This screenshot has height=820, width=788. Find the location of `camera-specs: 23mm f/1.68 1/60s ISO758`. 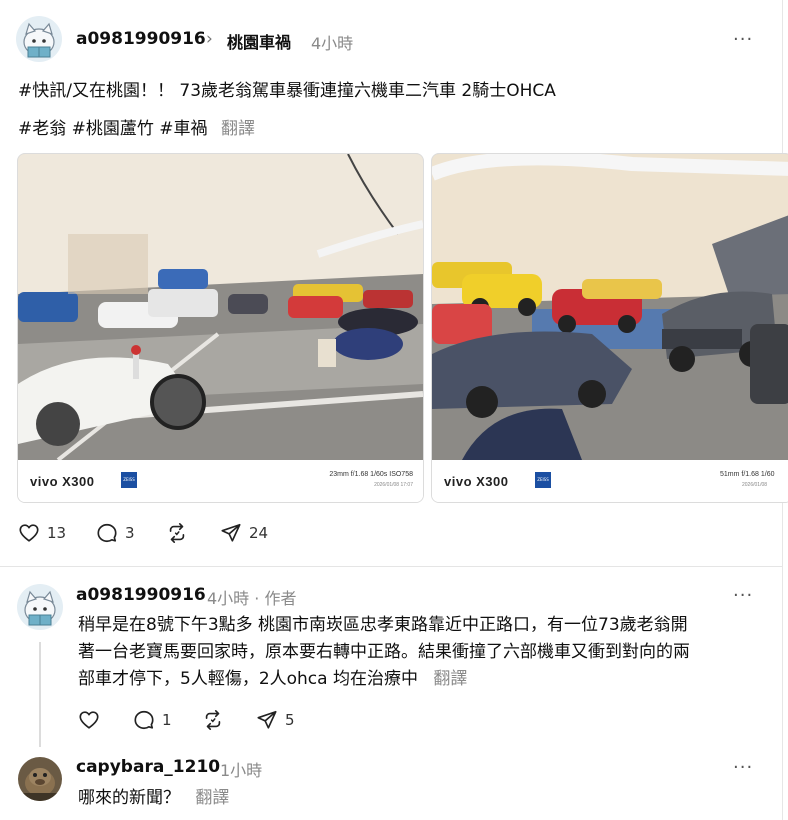

camera-specs: 23mm f/1.68 1/60s ISO758 is located at coordinates (371, 474).